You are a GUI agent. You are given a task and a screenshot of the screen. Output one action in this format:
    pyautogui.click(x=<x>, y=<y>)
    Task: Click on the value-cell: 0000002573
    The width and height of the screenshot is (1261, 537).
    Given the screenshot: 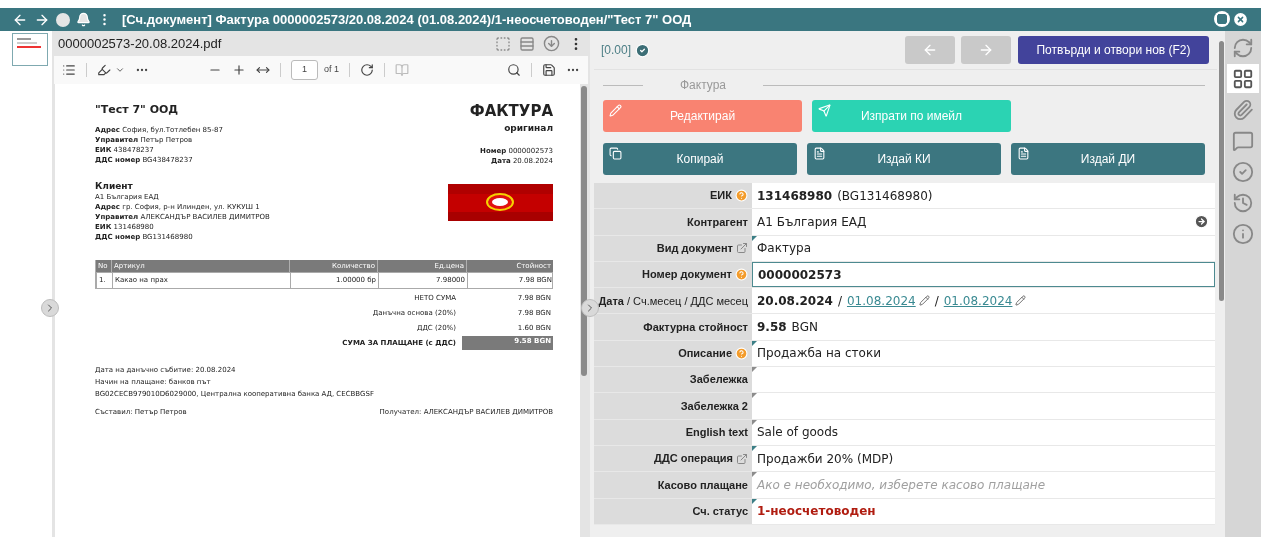 What is the action you would take?
    pyautogui.click(x=983, y=274)
    